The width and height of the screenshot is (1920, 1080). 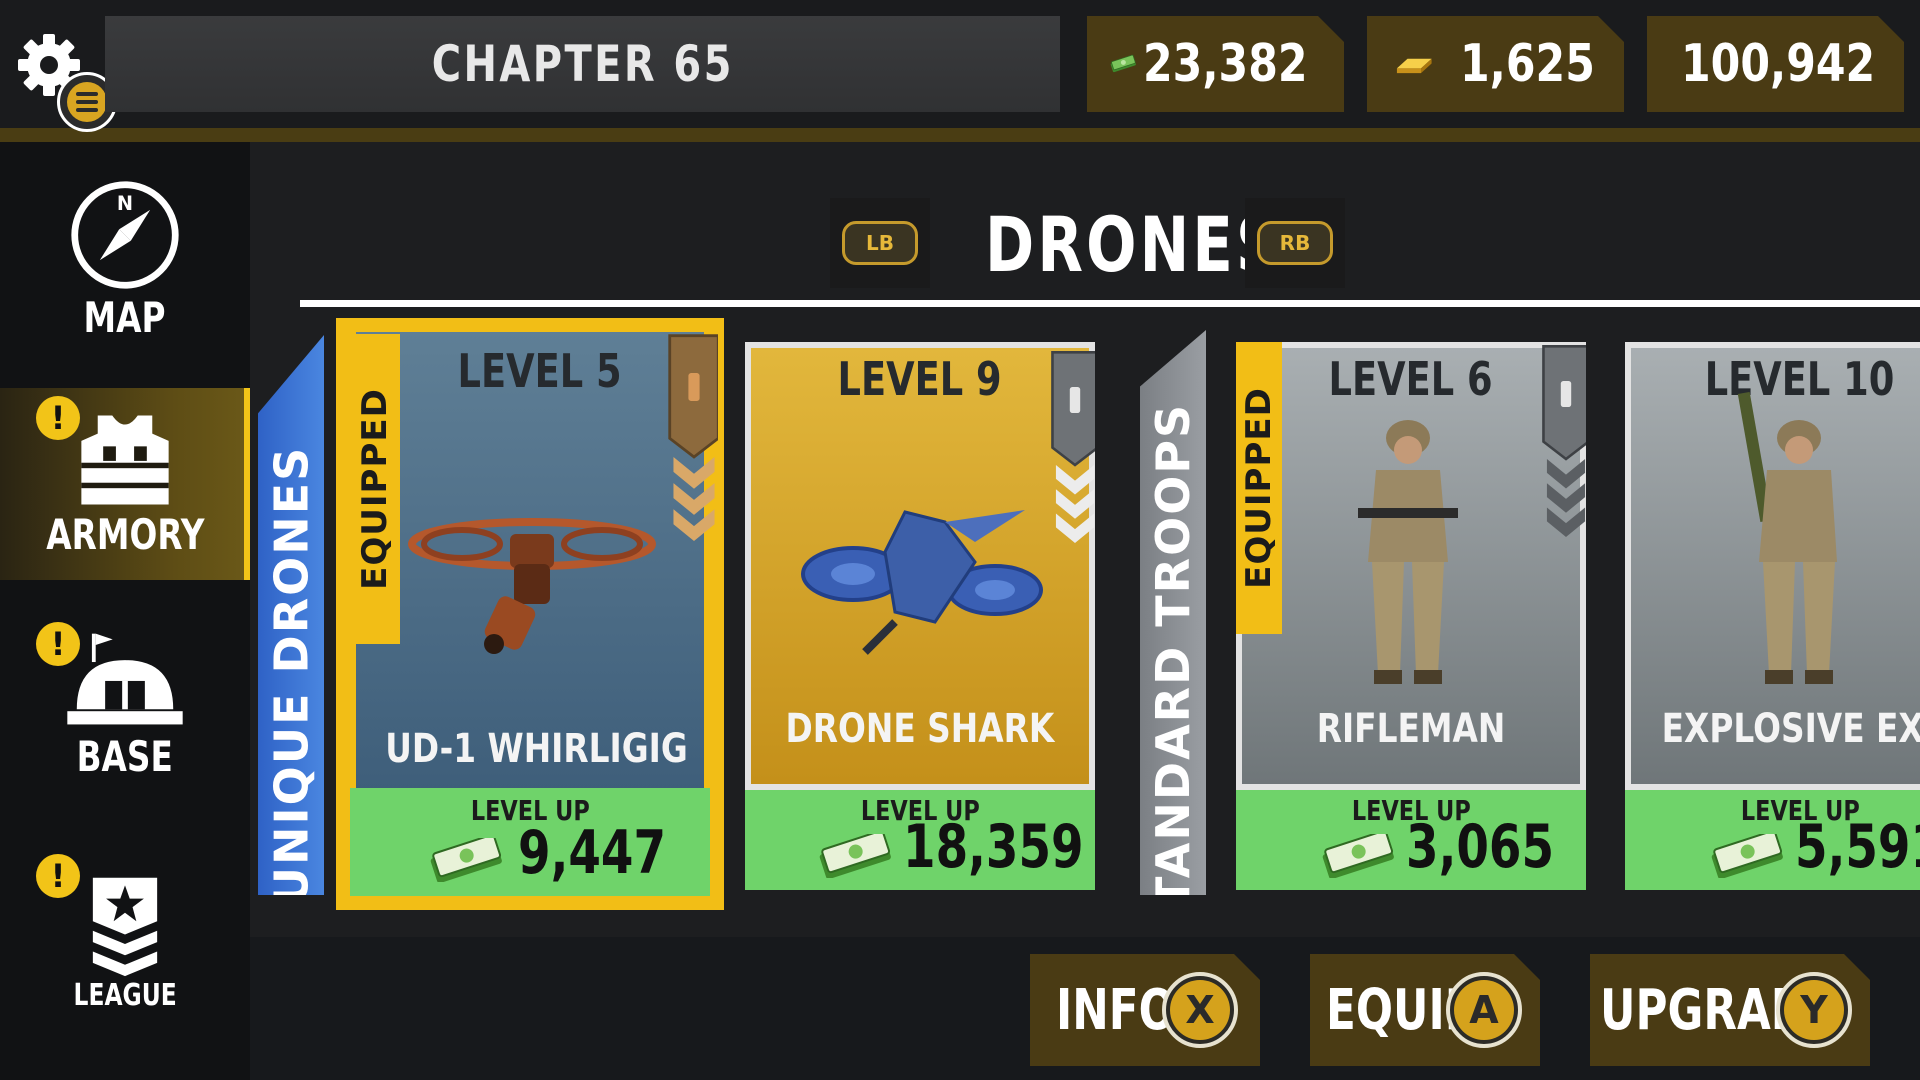 I want to click on sidebar: N MAP ! ARMORY ! BASE ! LEAGUE, so click(x=136, y=611).